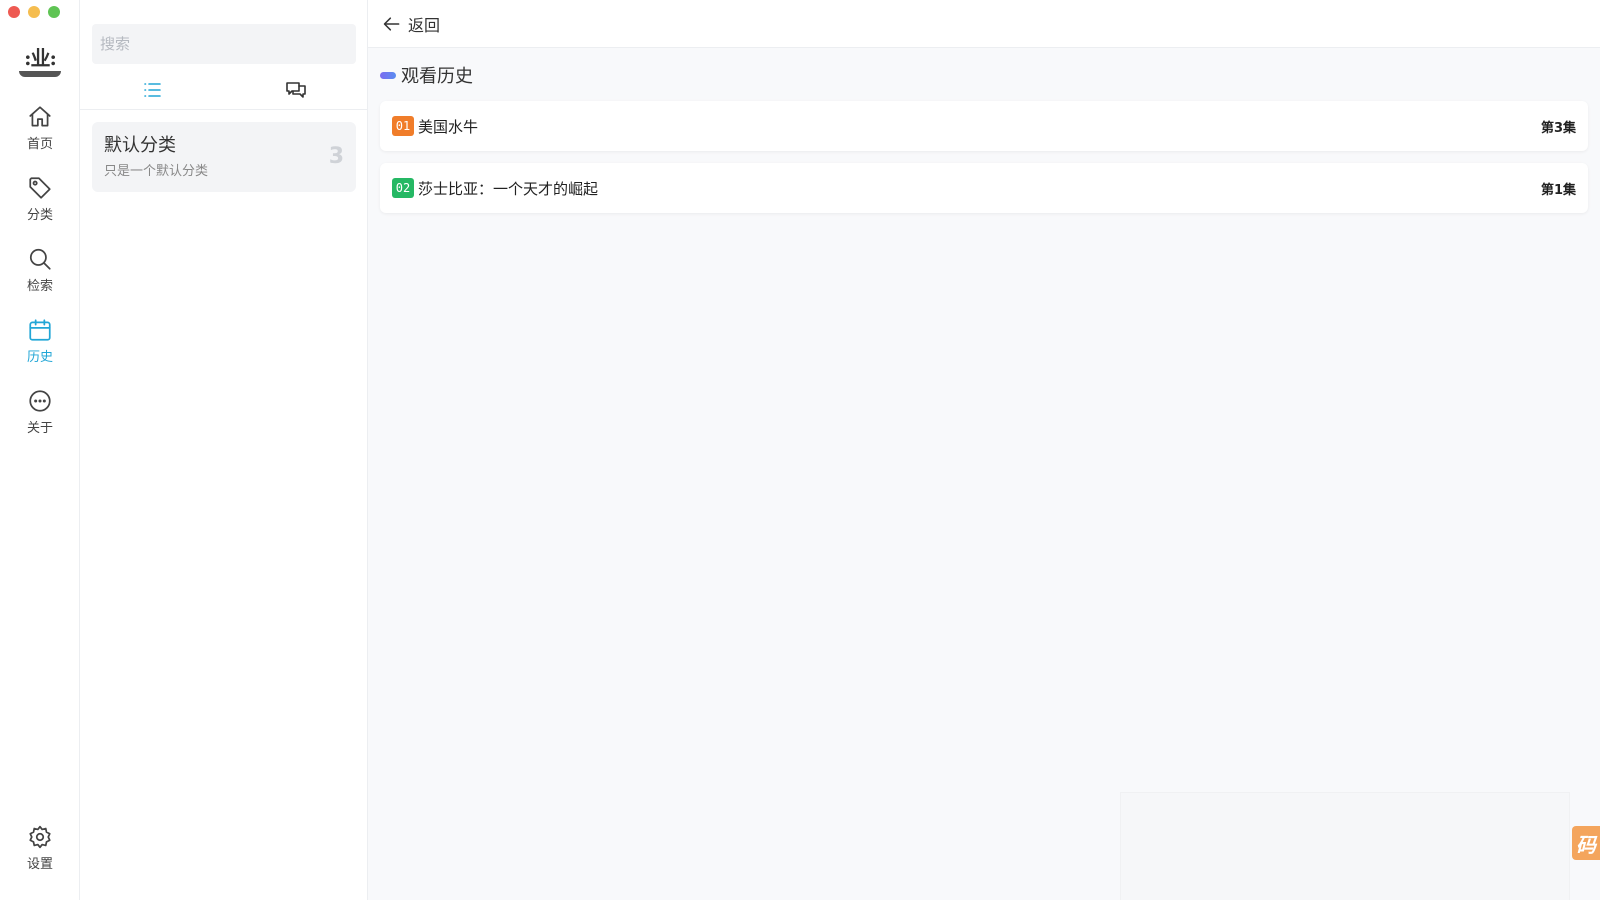 This screenshot has width=1600, height=900. What do you see at coordinates (40, 837) in the screenshot?
I see `gear-icon` at bounding box center [40, 837].